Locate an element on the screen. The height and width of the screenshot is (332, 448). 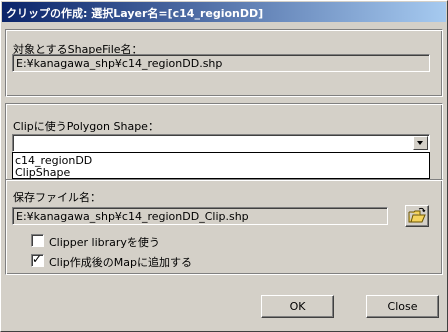
save-file-field: E:¥kanagawa_shp¥c14_regionDD_Clip.shp is located at coordinates (200, 216).